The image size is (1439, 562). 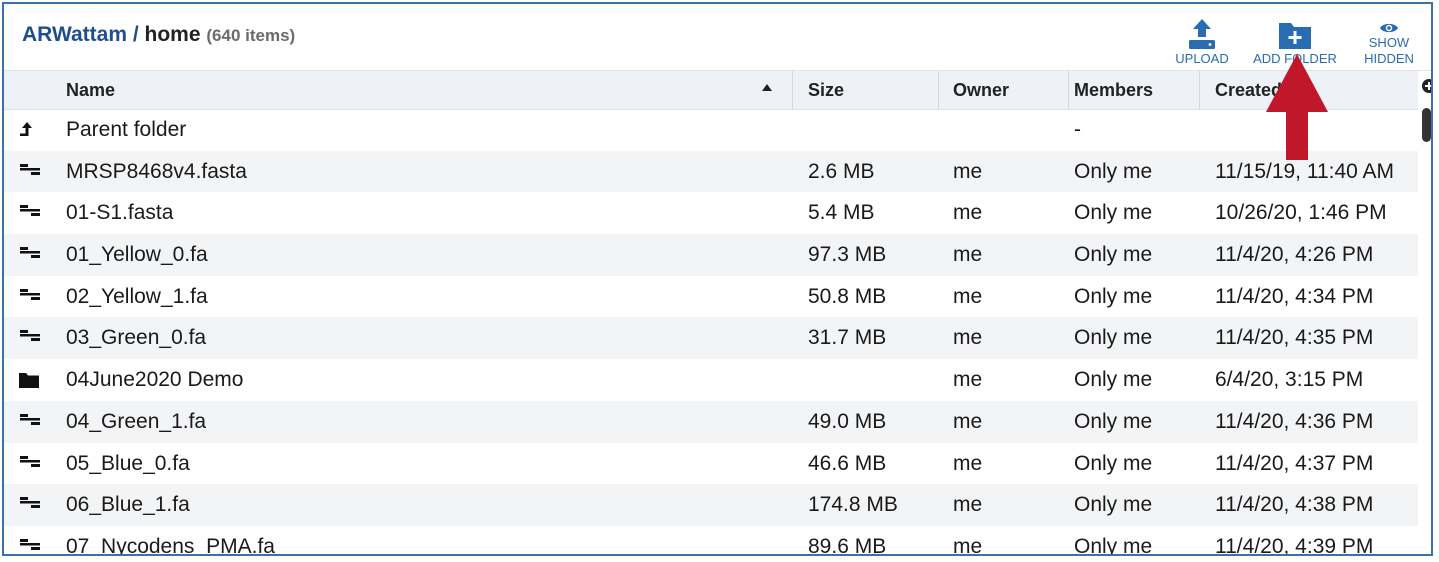 What do you see at coordinates (426, 90) in the screenshot?
I see `column-header-name: Name` at bounding box center [426, 90].